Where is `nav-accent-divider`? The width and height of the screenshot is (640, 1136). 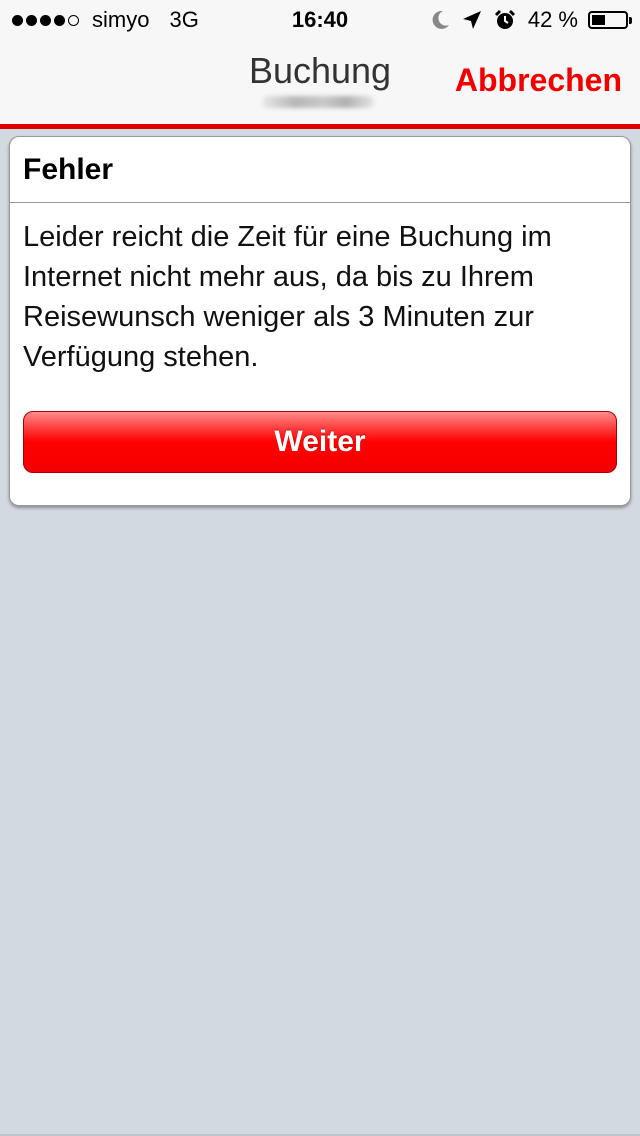 nav-accent-divider is located at coordinates (320, 126).